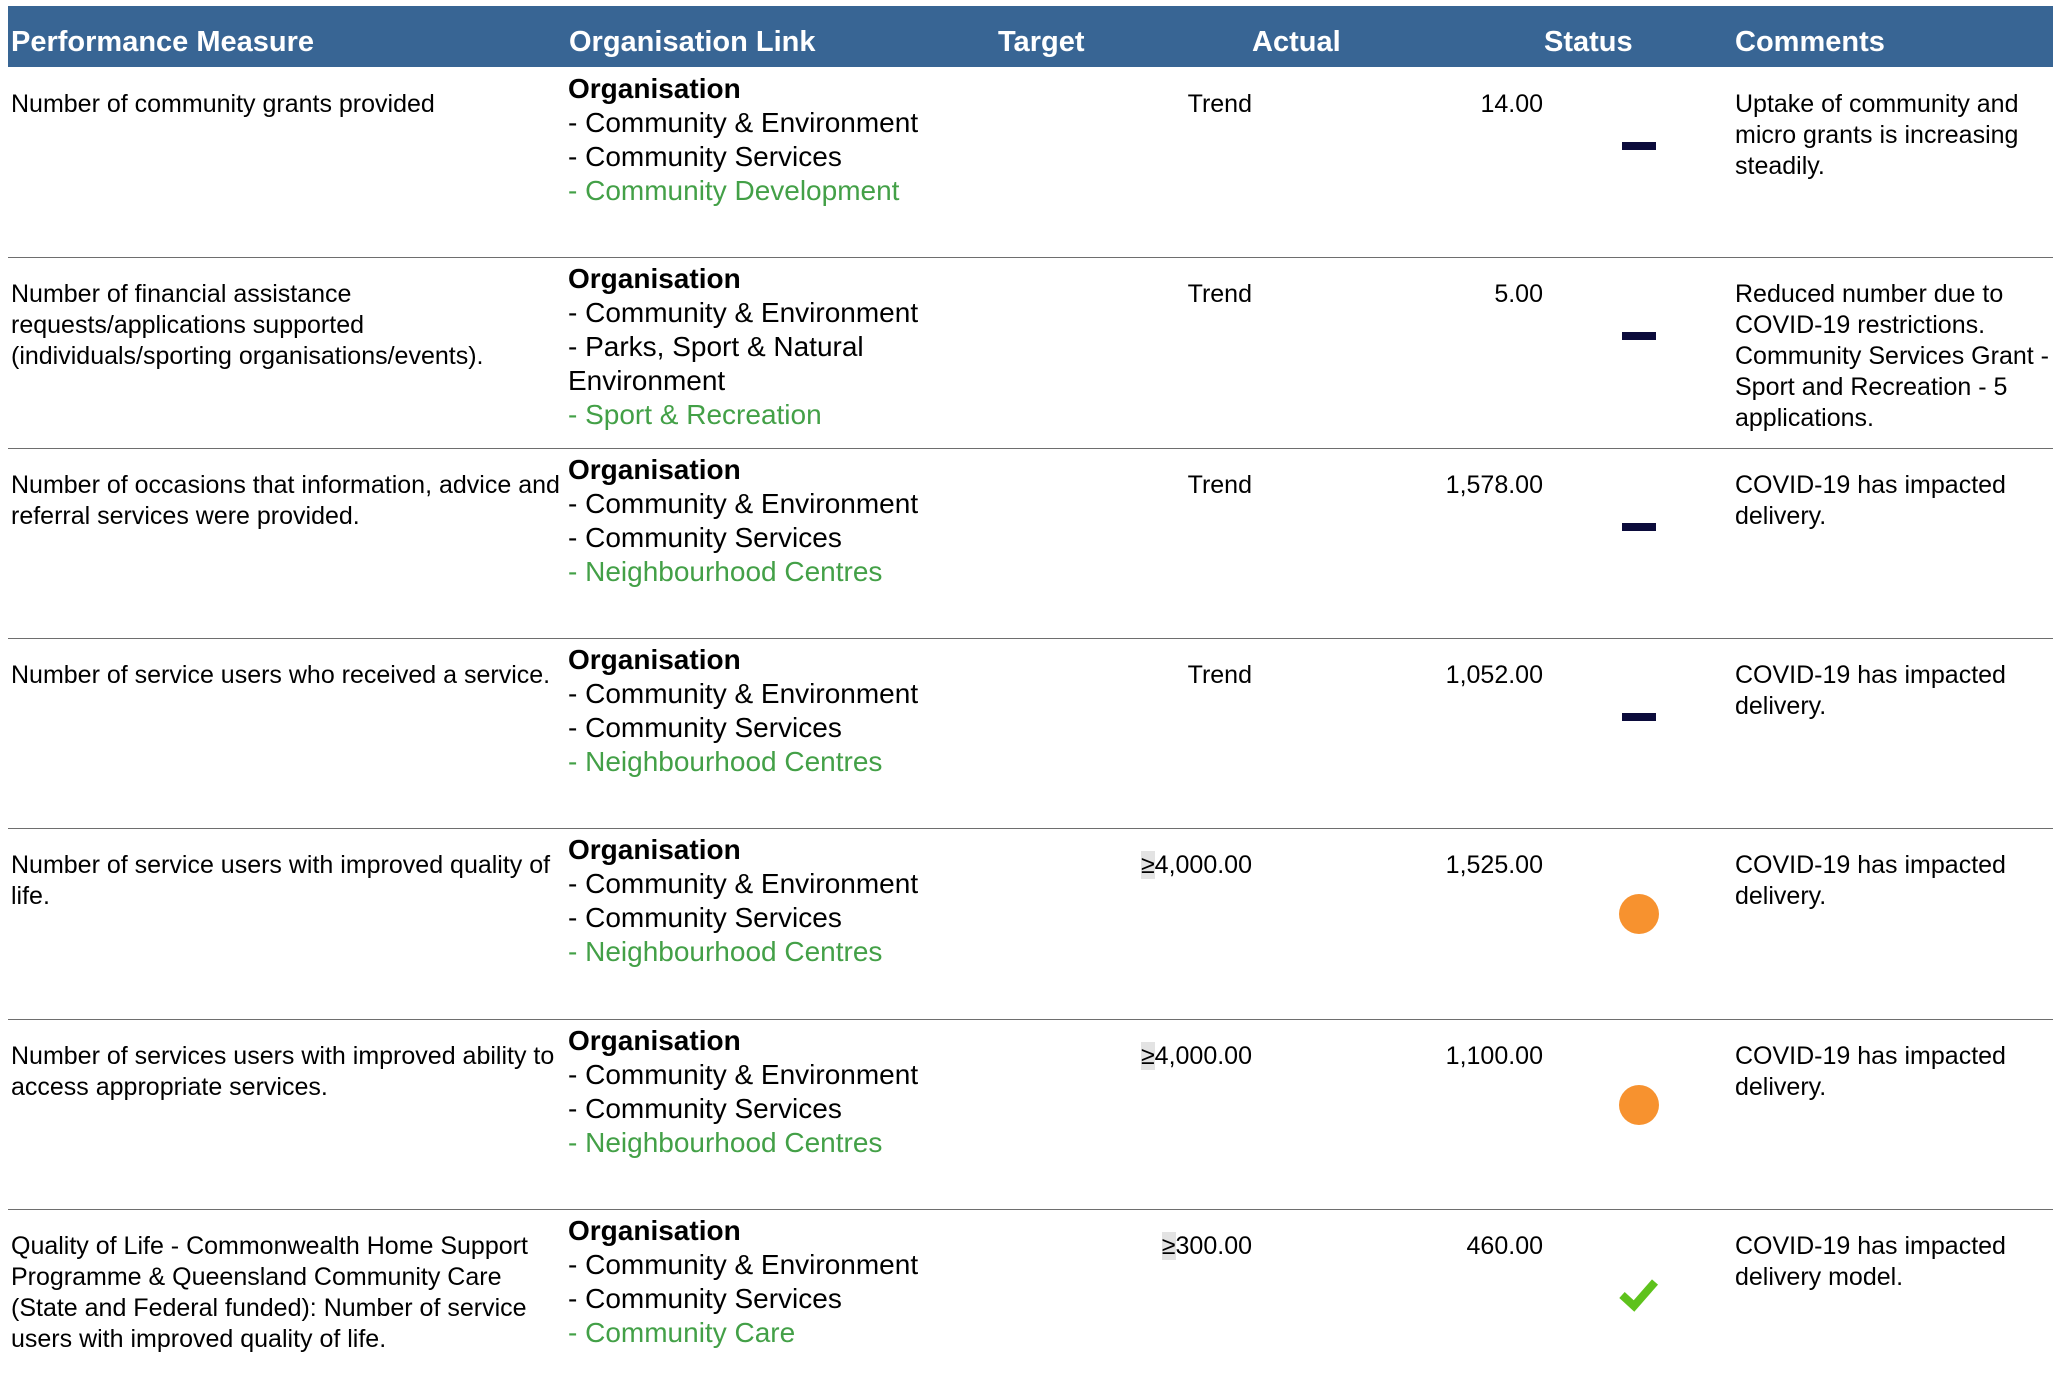 The image size is (2053, 1399). I want to click on header-comments: Comments, so click(1810, 42).